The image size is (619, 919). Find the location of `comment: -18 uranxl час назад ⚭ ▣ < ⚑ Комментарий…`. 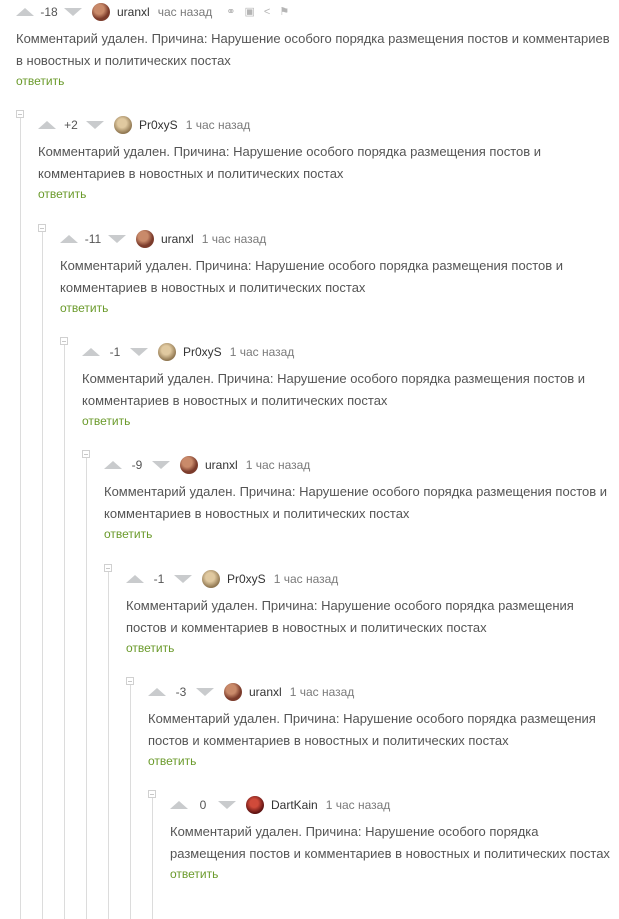

comment: -18 uranxl час назад ⚭ ▣ < ⚑ Комментарий… is located at coordinates (314, 45).